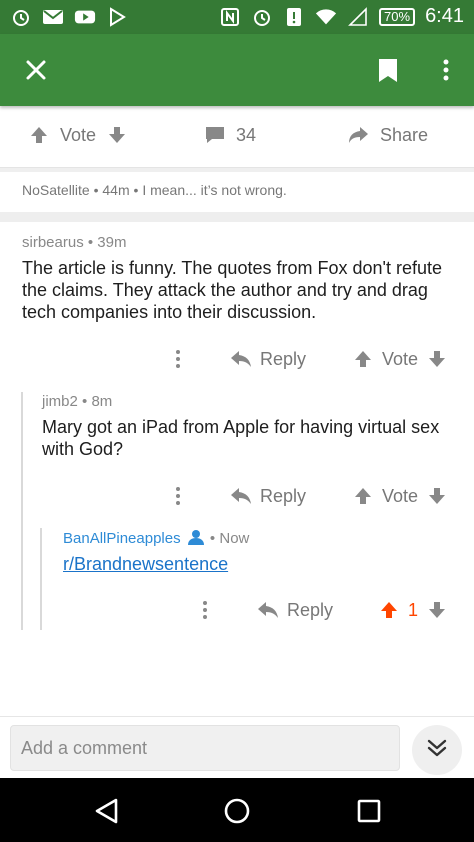 The height and width of the screenshot is (842, 474). I want to click on comment-actions: Reply 1, so click(237, 610).